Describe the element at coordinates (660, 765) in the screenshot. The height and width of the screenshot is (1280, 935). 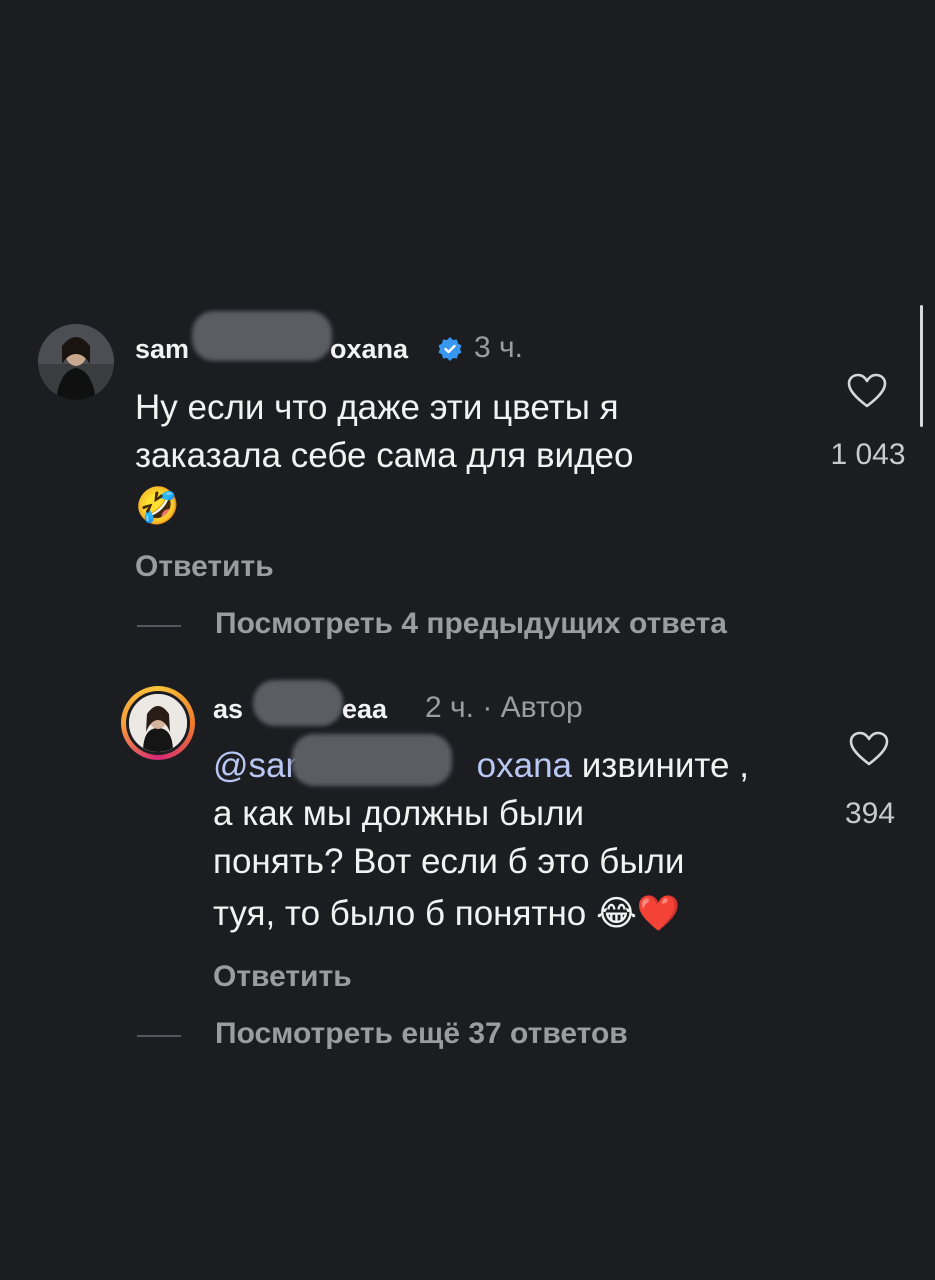
I see `reply-text-rest: извините ,` at that location.